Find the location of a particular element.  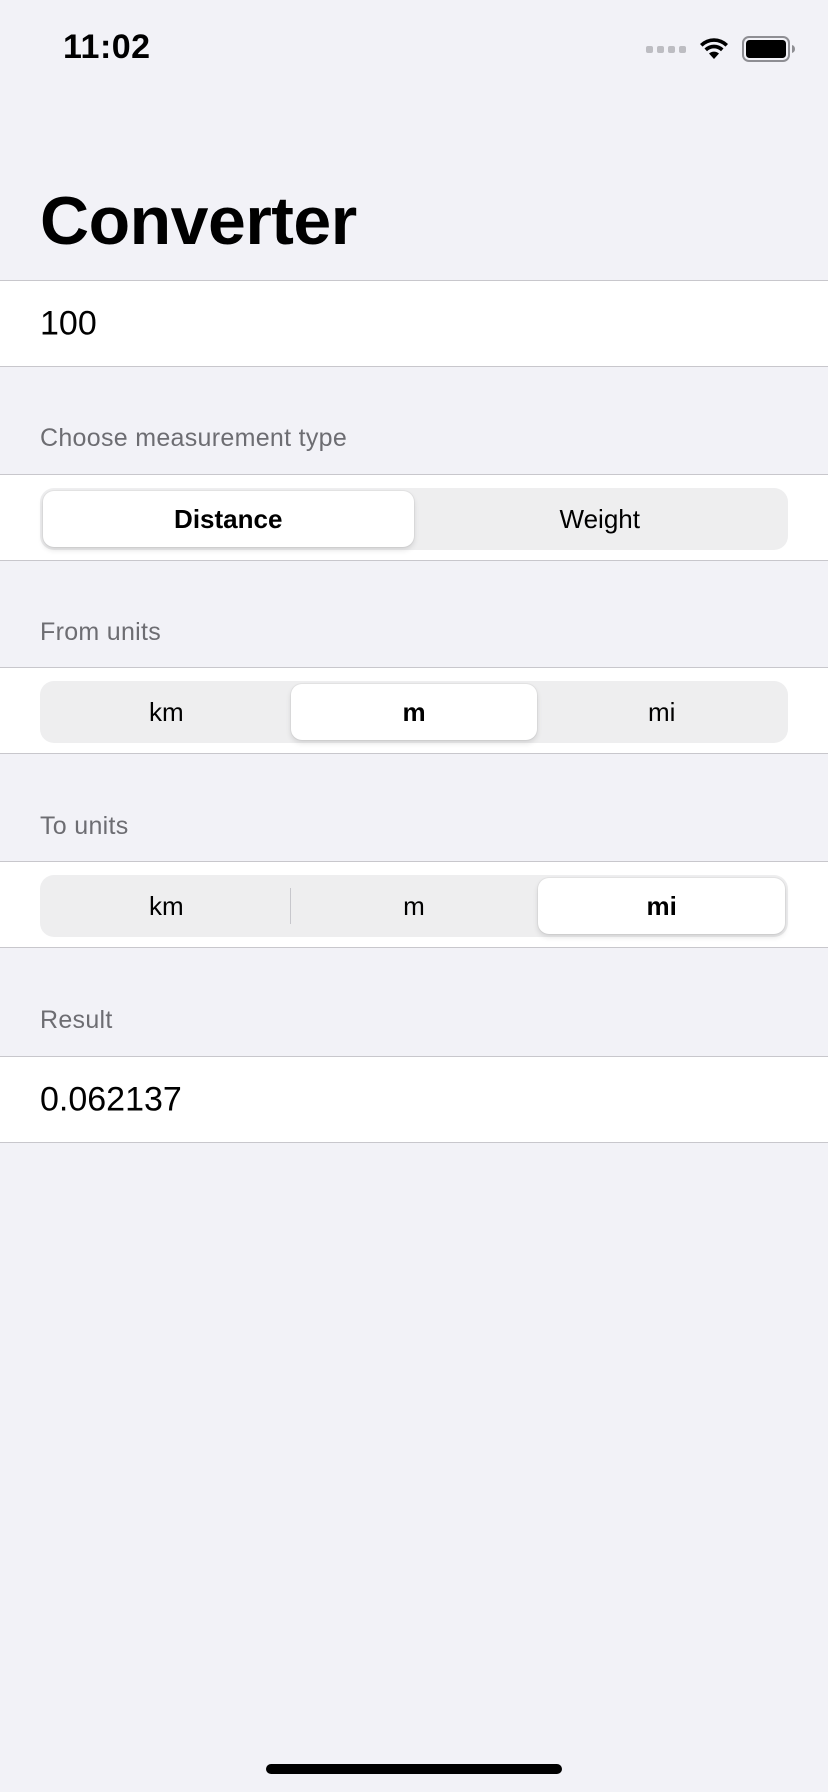

from-units-segmented-control: km m mi is located at coordinates (414, 712).